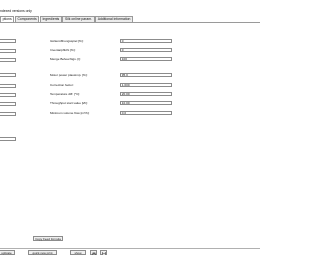 The image size is (320, 260). I want to click on gueltenoeffnungsspiel-label: Gültenöffnungsspiel [%]:, so click(67, 41).